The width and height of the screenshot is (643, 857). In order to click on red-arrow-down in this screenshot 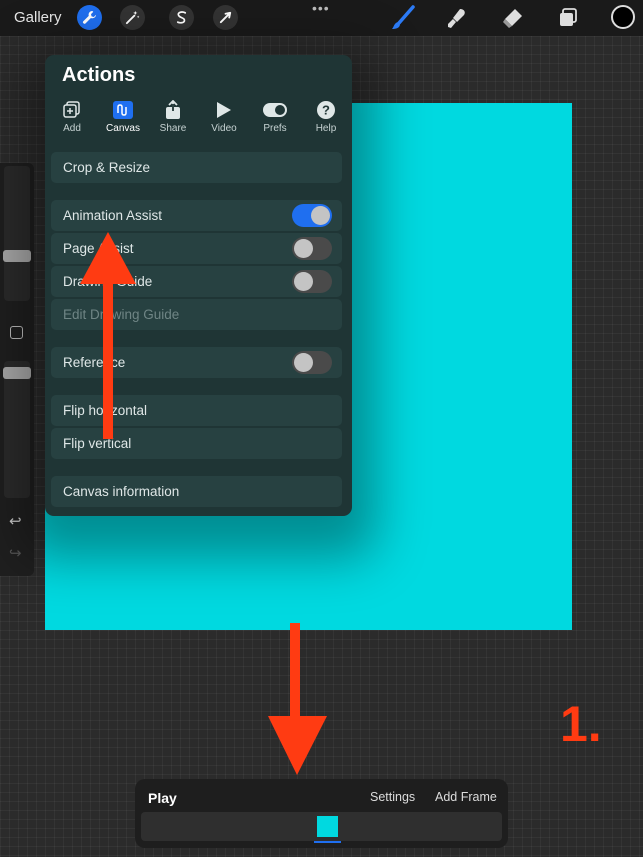, I will do `click(297, 699)`.